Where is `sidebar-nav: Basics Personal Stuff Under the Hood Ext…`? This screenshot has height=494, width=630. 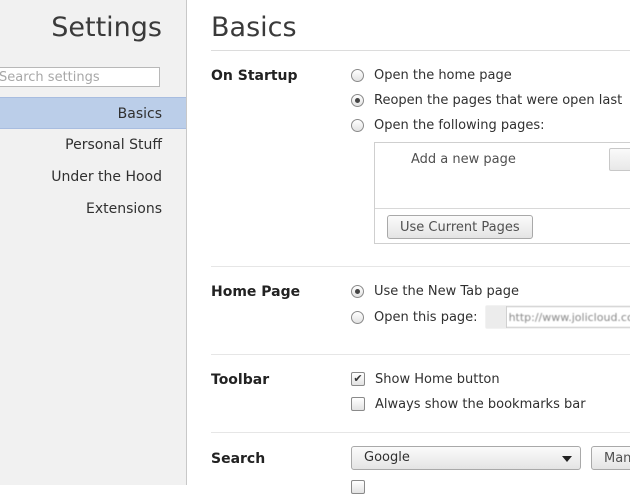 sidebar-nav: Basics Personal Stuff Under the Hood Ext… is located at coordinates (93, 161).